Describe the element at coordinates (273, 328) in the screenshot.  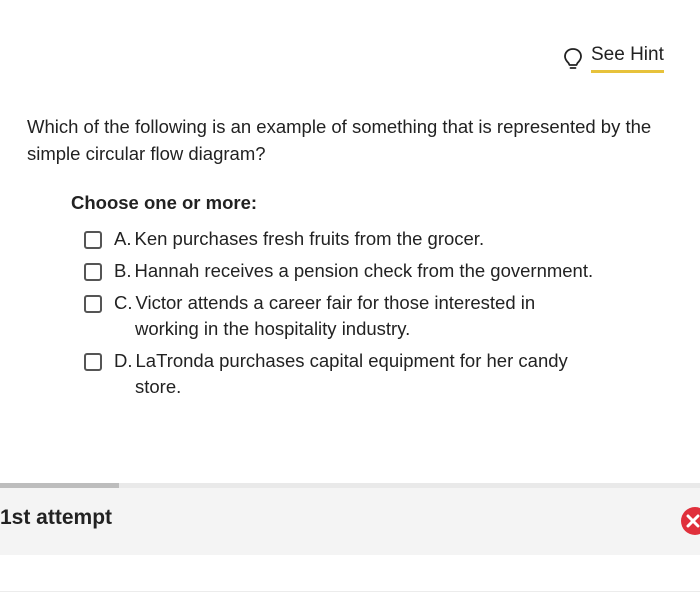
I see `option-c-text-line2: working in the hospitality industry.` at that location.